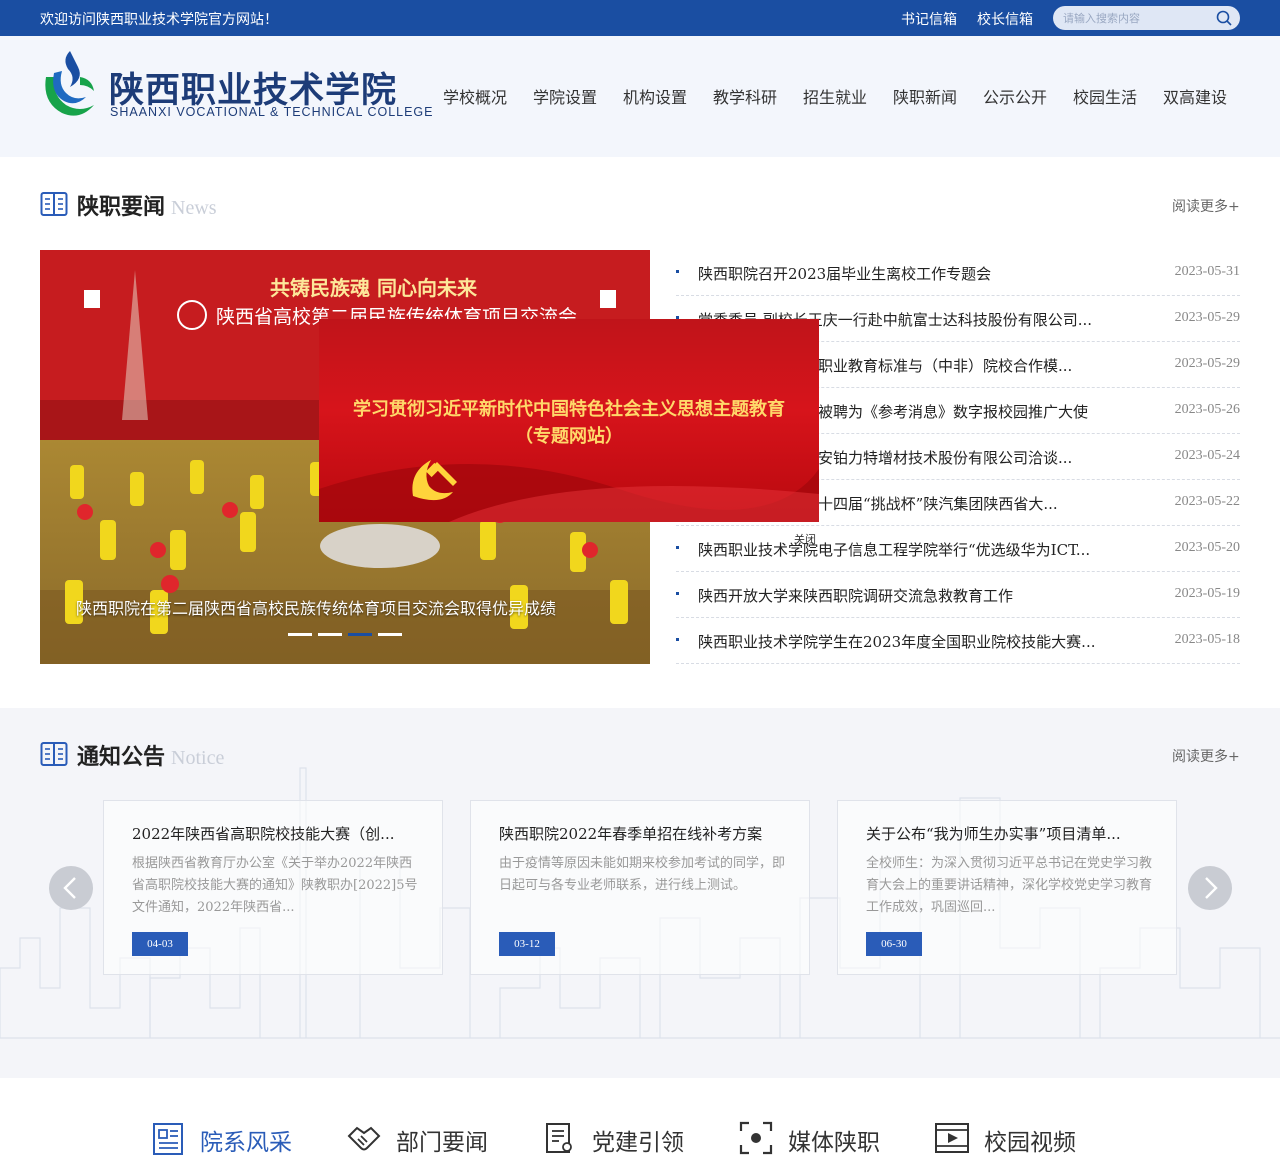  What do you see at coordinates (644, 833) in the screenshot?
I see `notice-card-title: 陕西职院2022年春季单招在线补考方案` at bounding box center [644, 833].